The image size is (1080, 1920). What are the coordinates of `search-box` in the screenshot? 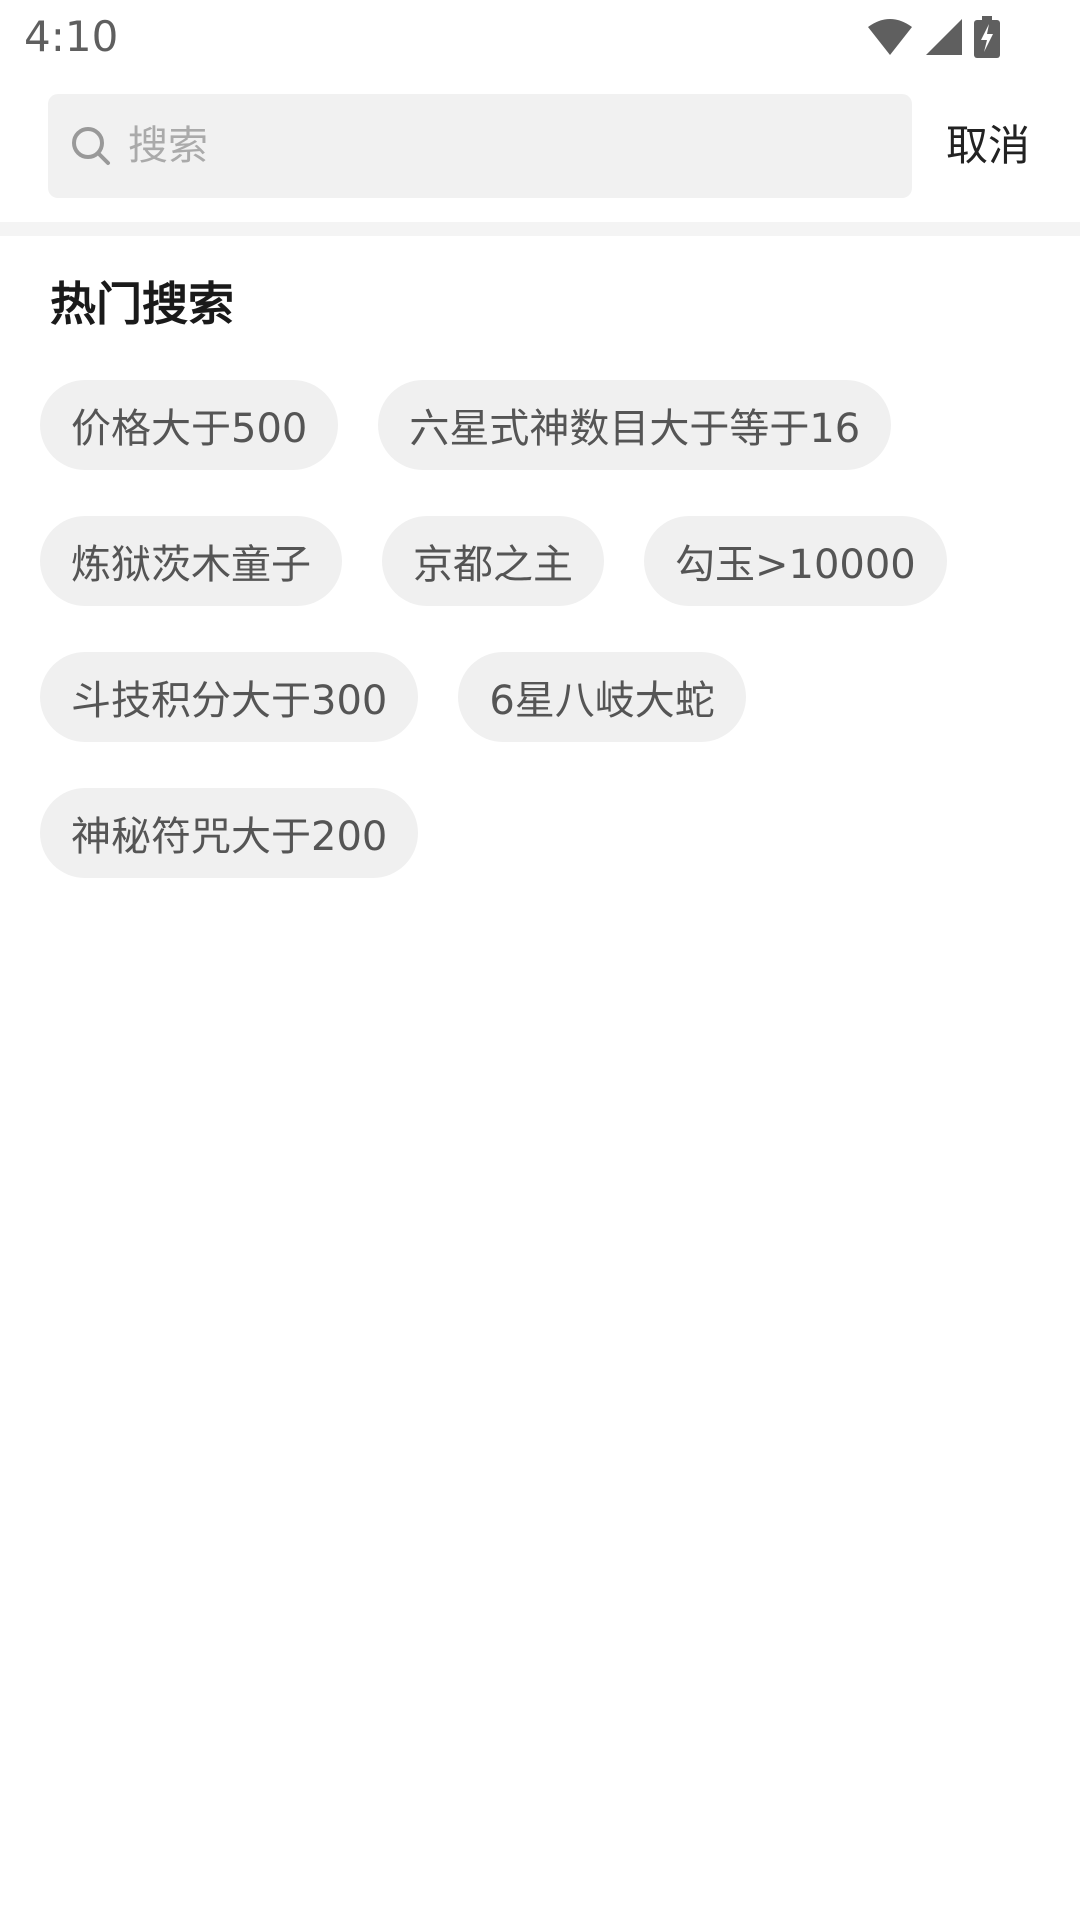 It's located at (480, 146).